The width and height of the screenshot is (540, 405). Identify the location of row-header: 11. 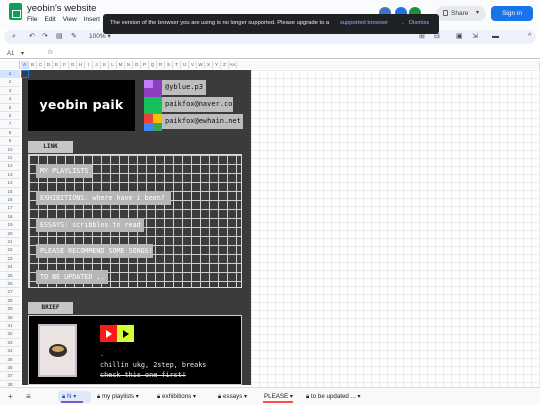
(10, 158).